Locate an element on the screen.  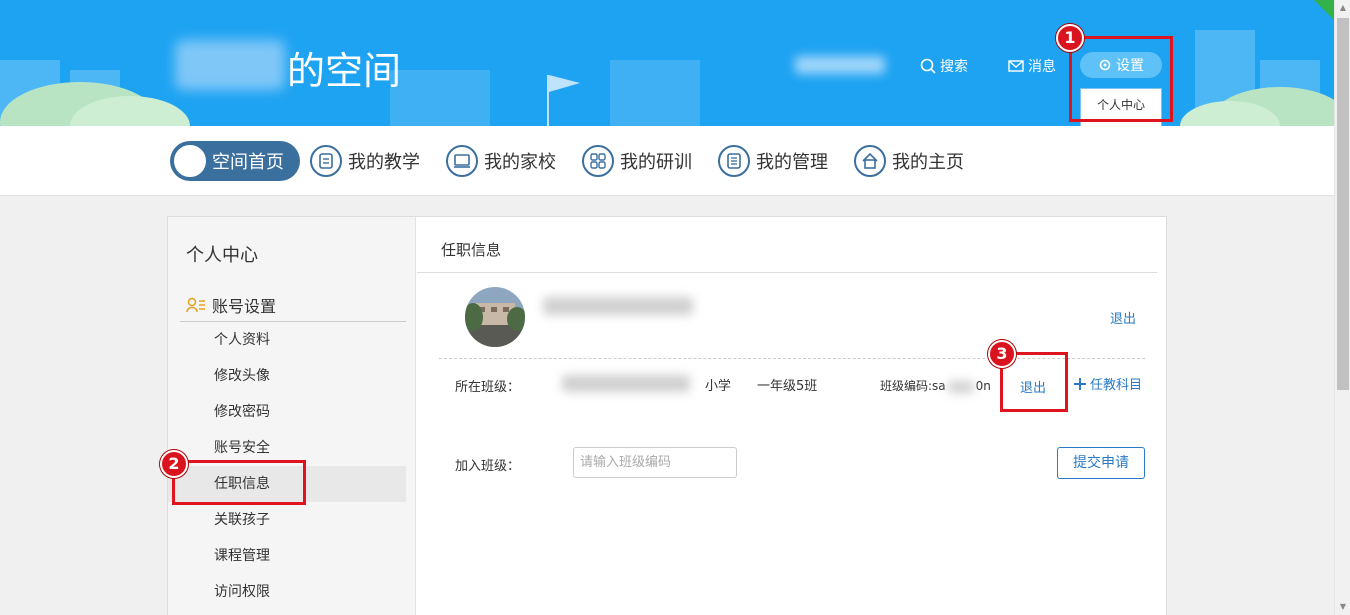
class-label: 所在班级： is located at coordinates (488, 387).